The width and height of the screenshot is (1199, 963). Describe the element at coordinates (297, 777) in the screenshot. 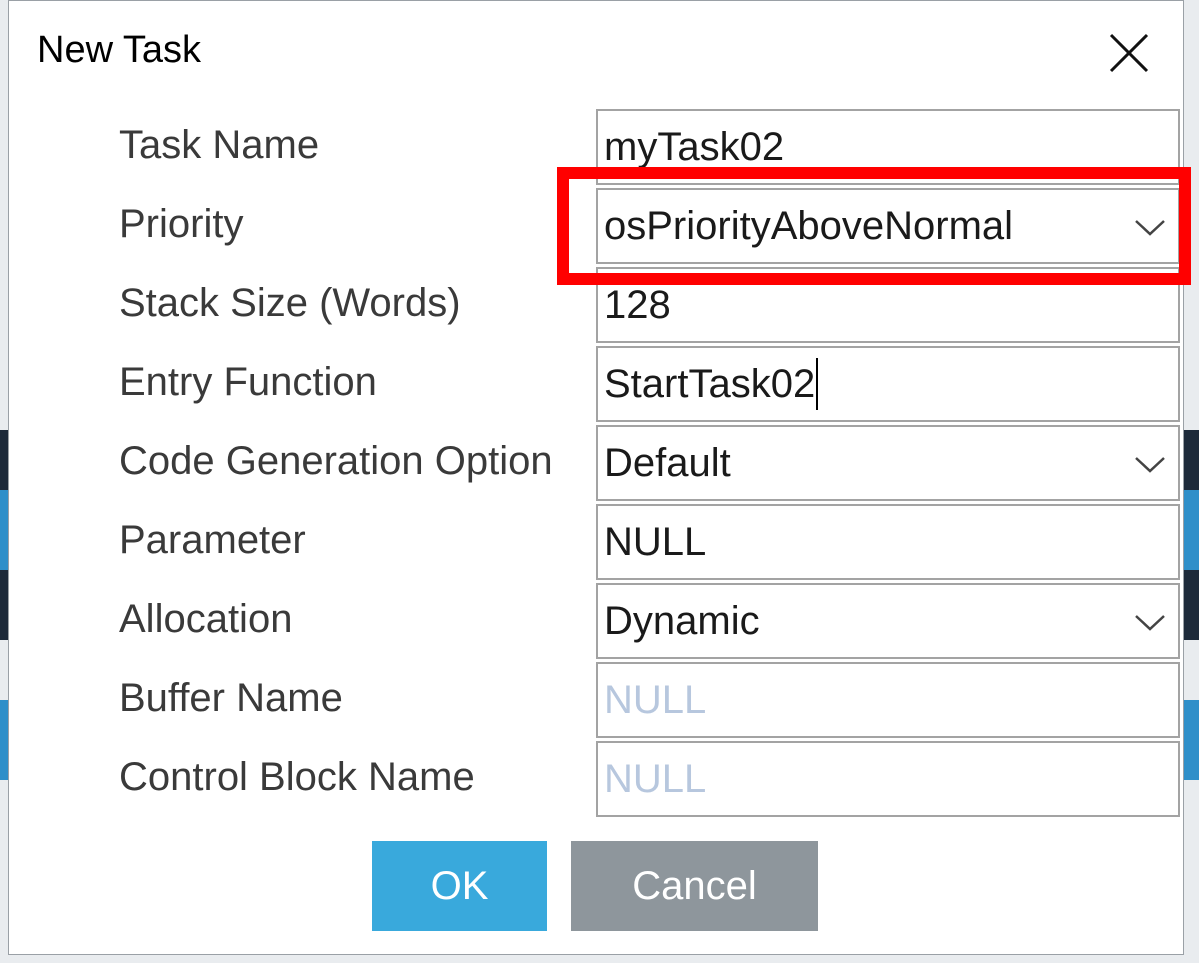

I see `control-block-name-label: Control Block Name` at that location.